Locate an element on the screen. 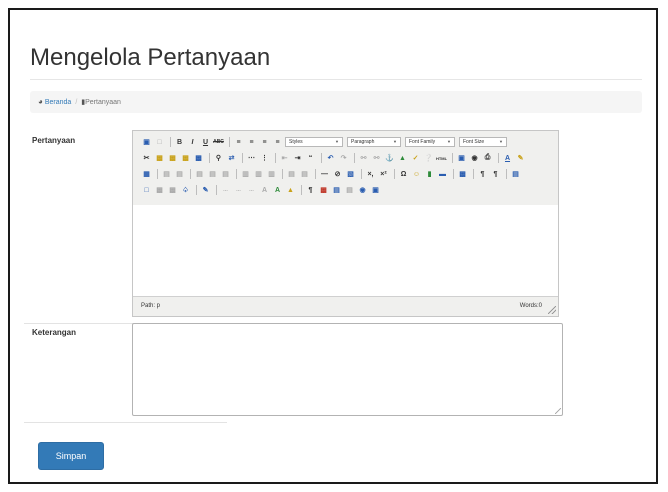 This screenshot has width=668, height=492. paragraph-select: Paragraph ▼ is located at coordinates (374, 142).